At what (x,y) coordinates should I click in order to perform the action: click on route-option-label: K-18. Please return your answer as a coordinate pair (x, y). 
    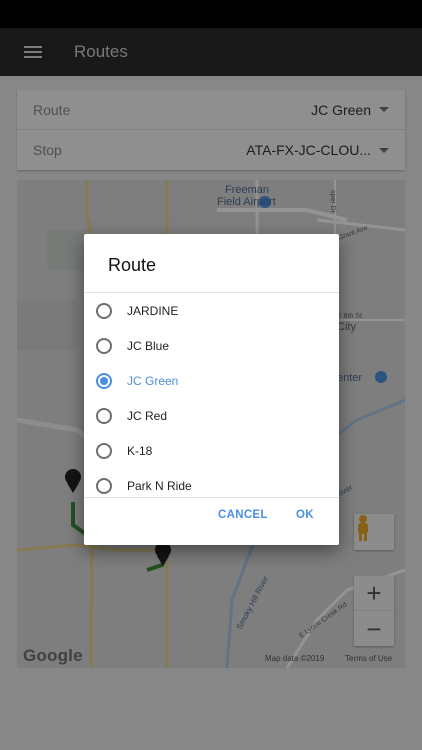
    Looking at the image, I should click on (140, 450).